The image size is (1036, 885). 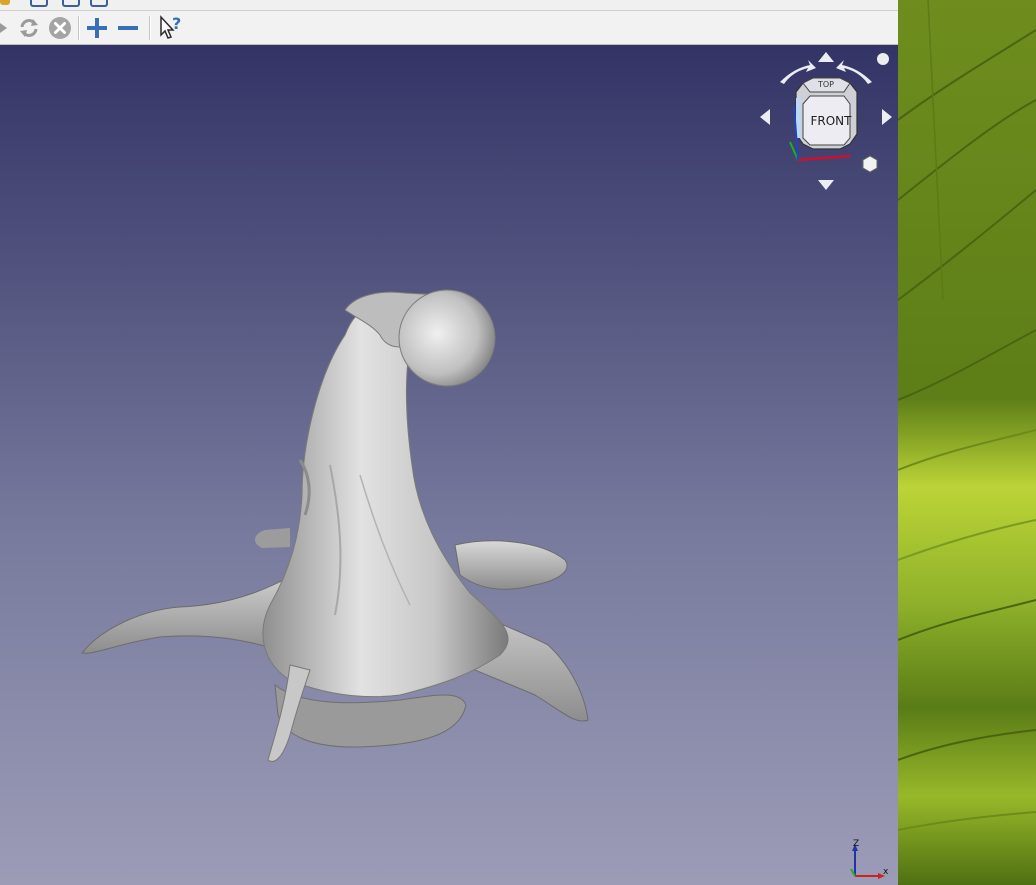 What do you see at coordinates (856, 844) in the screenshot?
I see `z-axis-label: Z` at bounding box center [856, 844].